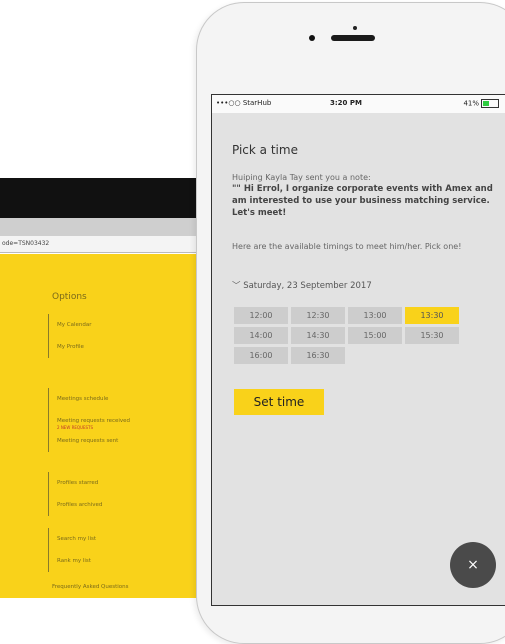 The height and width of the screenshot is (644, 505). What do you see at coordinates (75, 483) in the screenshot?
I see `options-item: Profiles starred` at bounding box center [75, 483].